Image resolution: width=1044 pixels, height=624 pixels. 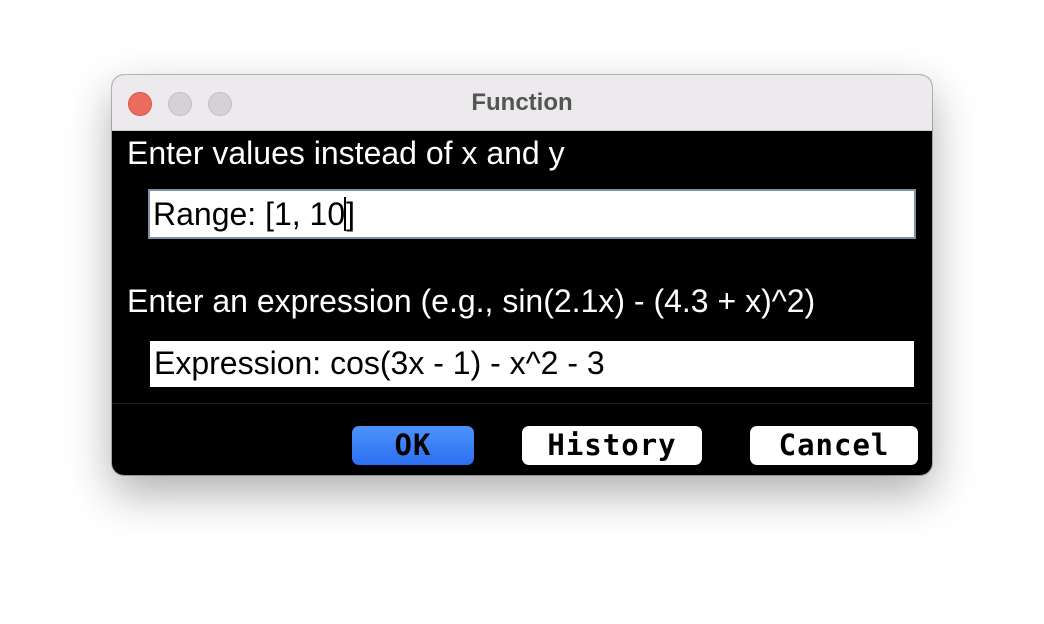 What do you see at coordinates (834, 445) in the screenshot?
I see `cancel-button: Cancel` at bounding box center [834, 445].